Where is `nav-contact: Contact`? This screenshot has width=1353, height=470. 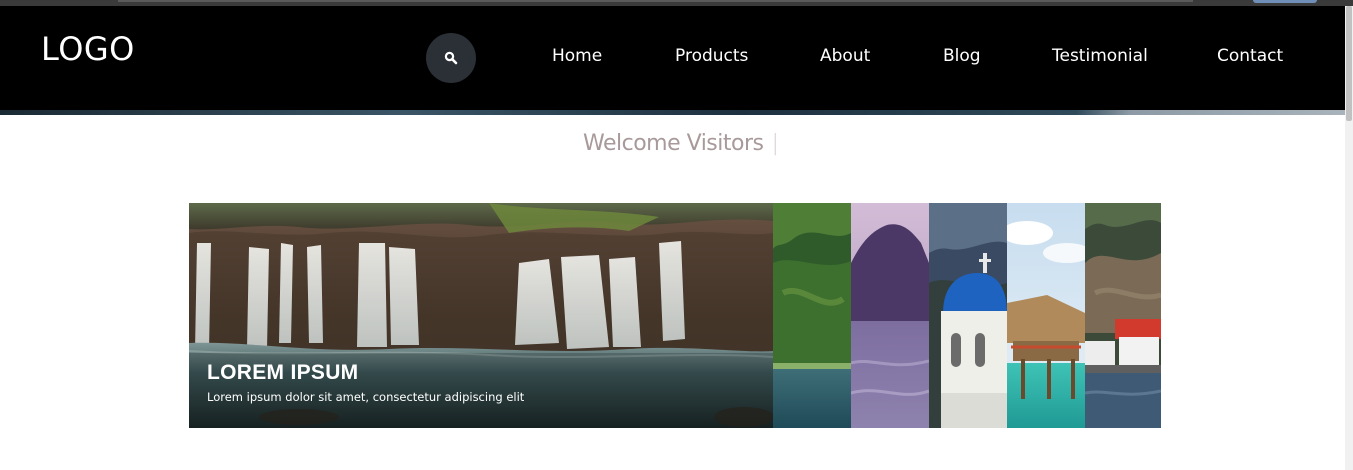
nav-contact: Contact is located at coordinates (1250, 56).